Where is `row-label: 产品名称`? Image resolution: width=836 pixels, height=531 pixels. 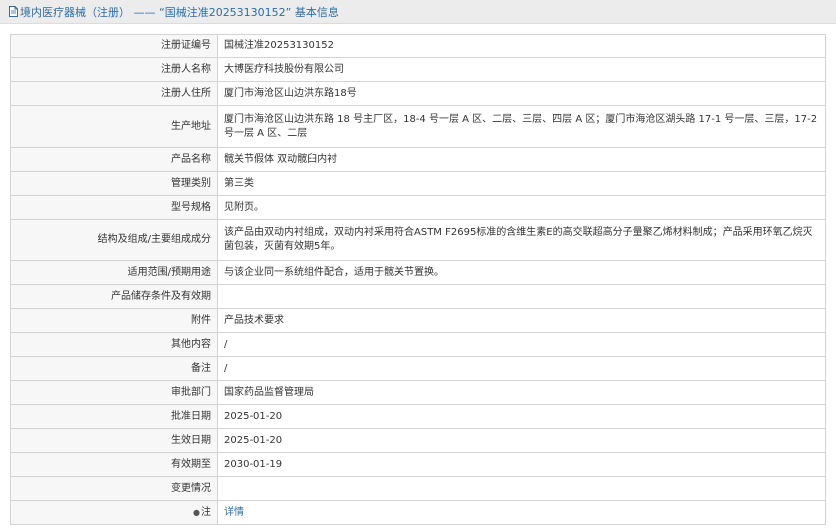 row-label: 产品名称 is located at coordinates (114, 159).